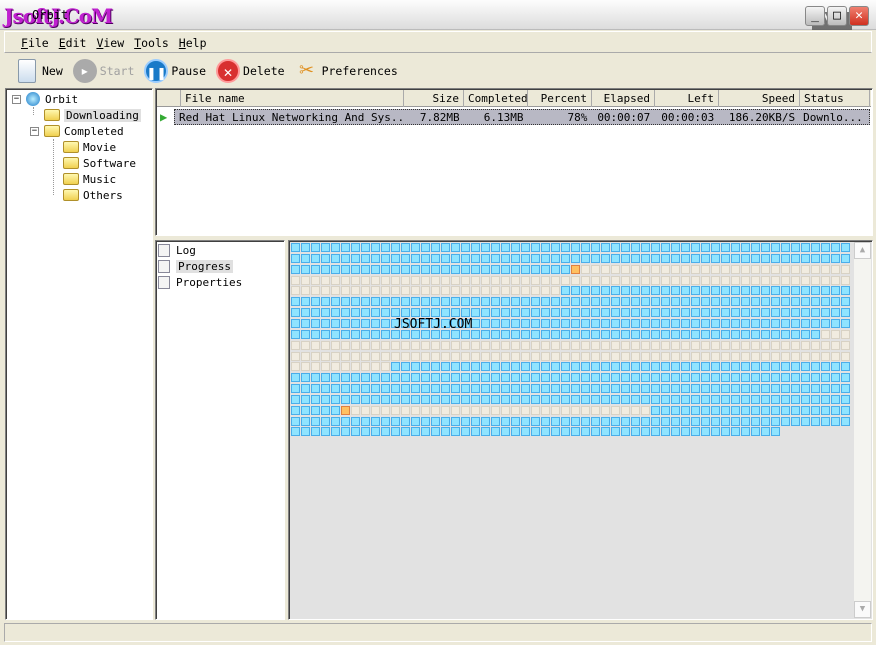 The height and width of the screenshot is (645, 876). Describe the element at coordinates (623, 98) in the screenshot. I see `col-elapsed: Elapsed` at that location.